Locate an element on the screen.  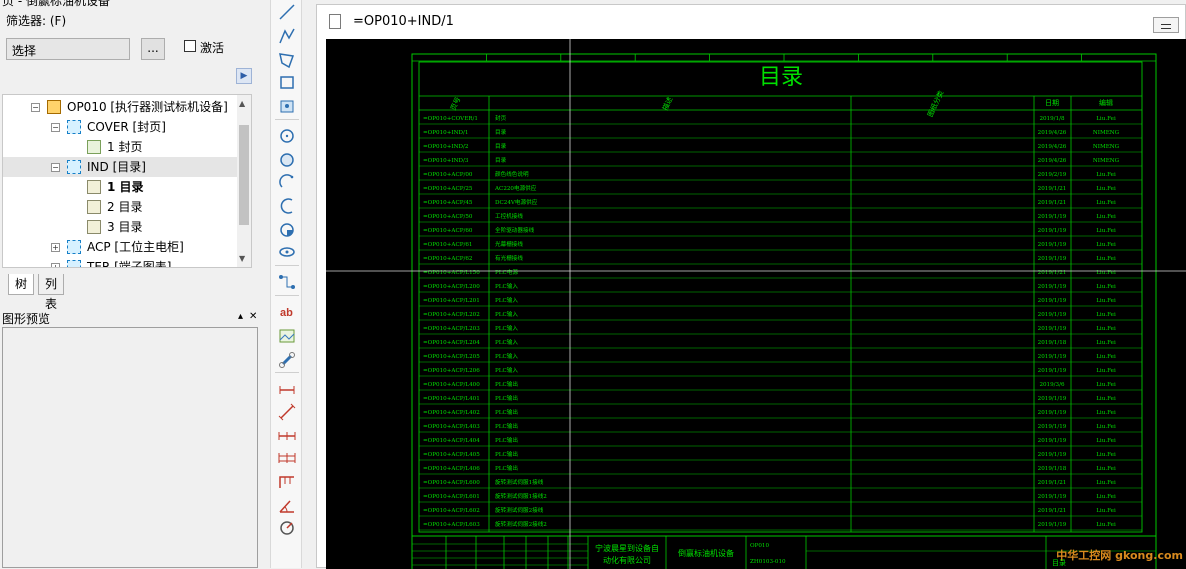
toolbar-separator is located at coordinates (287, 295).